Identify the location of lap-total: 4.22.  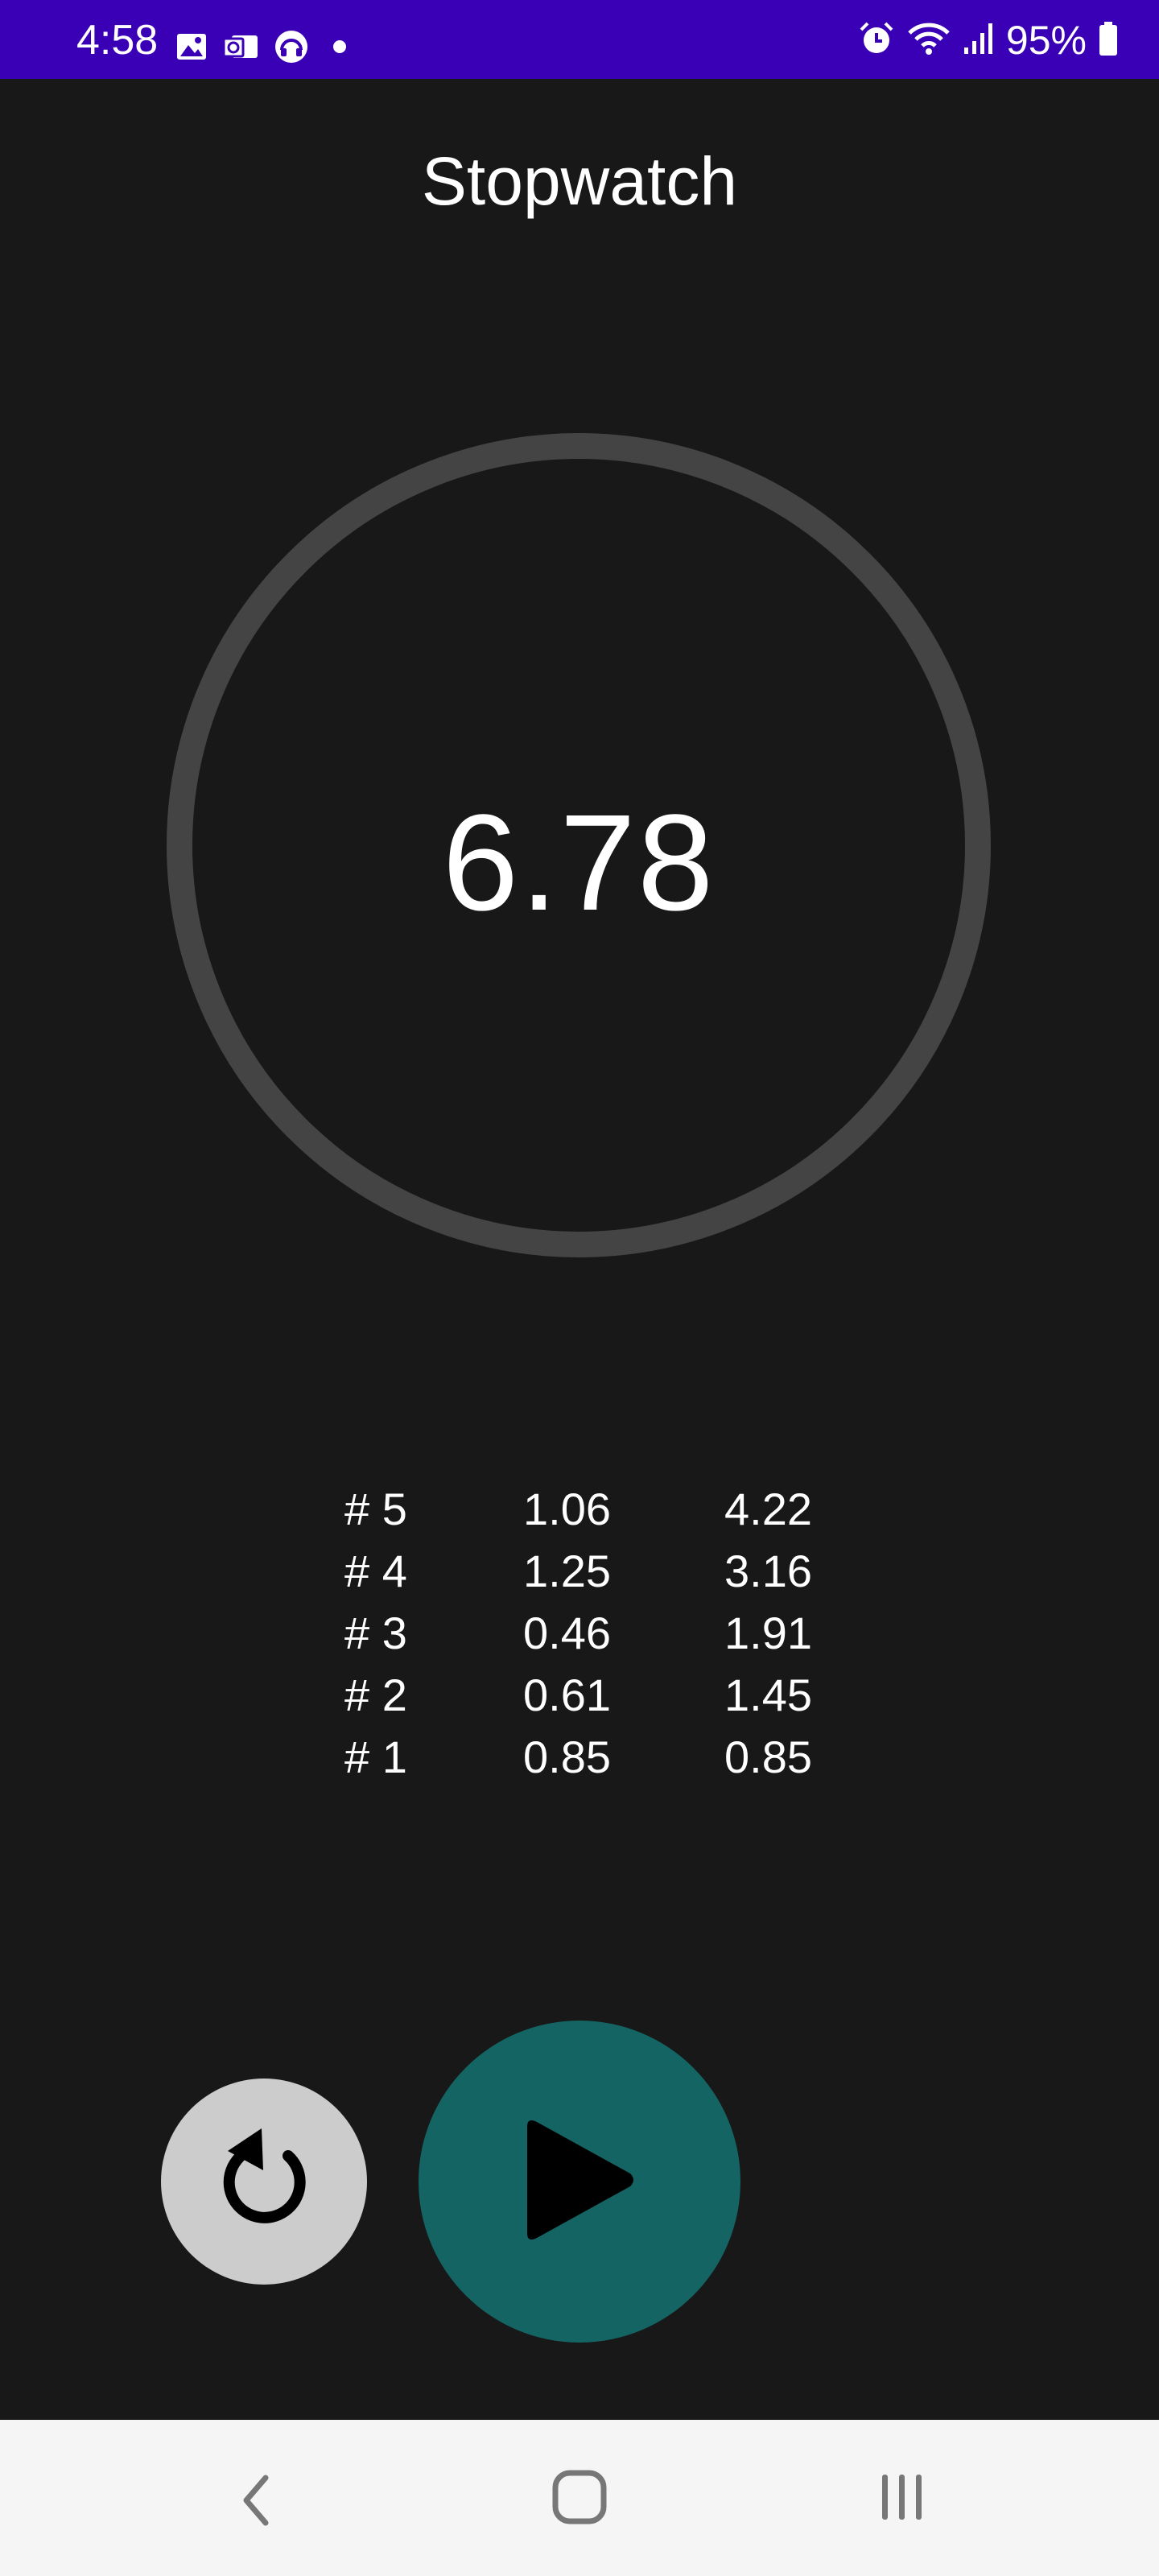
(768, 1509).